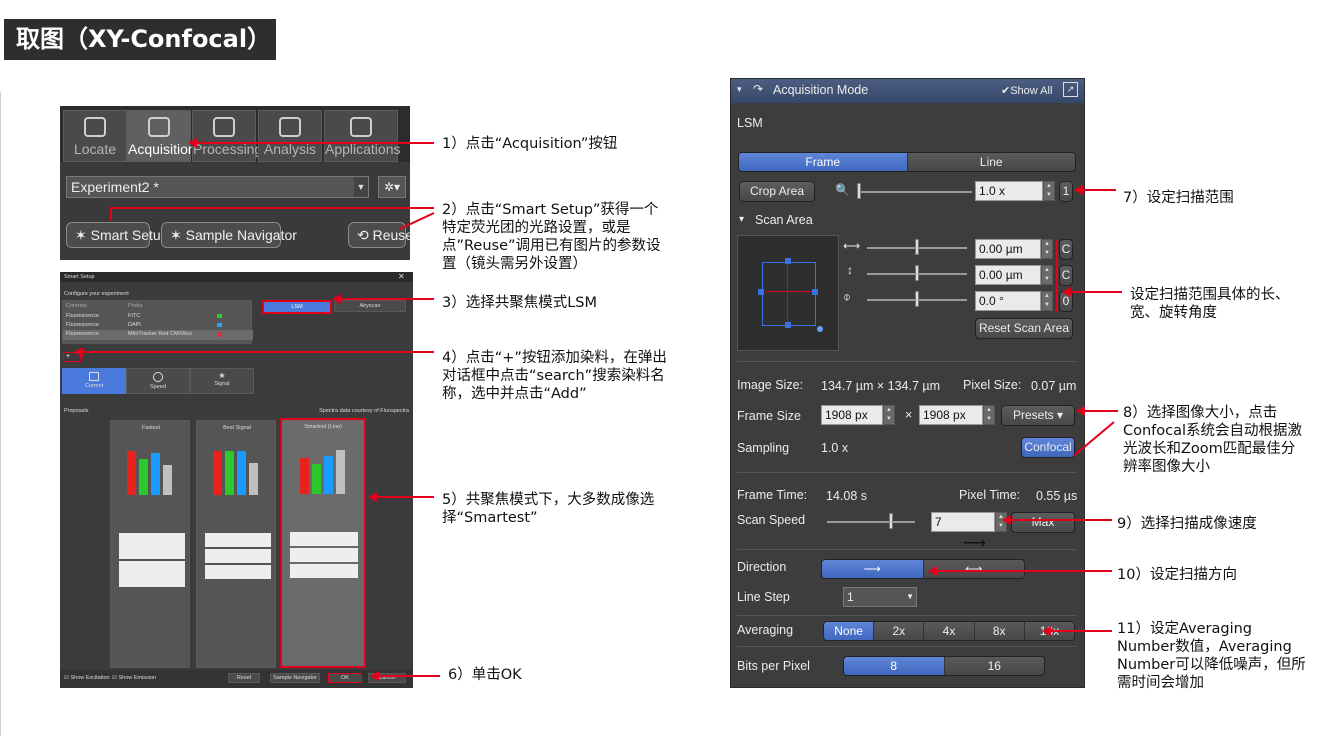 This screenshot has height=736, width=1330. I want to click on tab-processing: Processing, so click(227, 136).